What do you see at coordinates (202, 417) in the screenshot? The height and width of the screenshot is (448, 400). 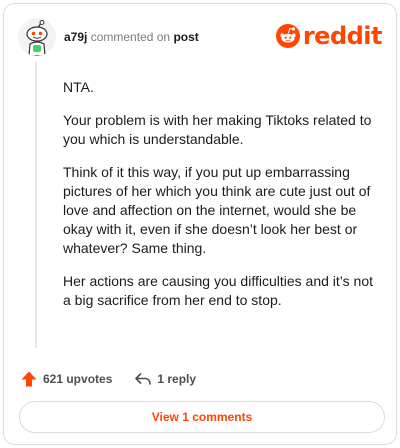 I see `view-comments-button: View 1 comments` at bounding box center [202, 417].